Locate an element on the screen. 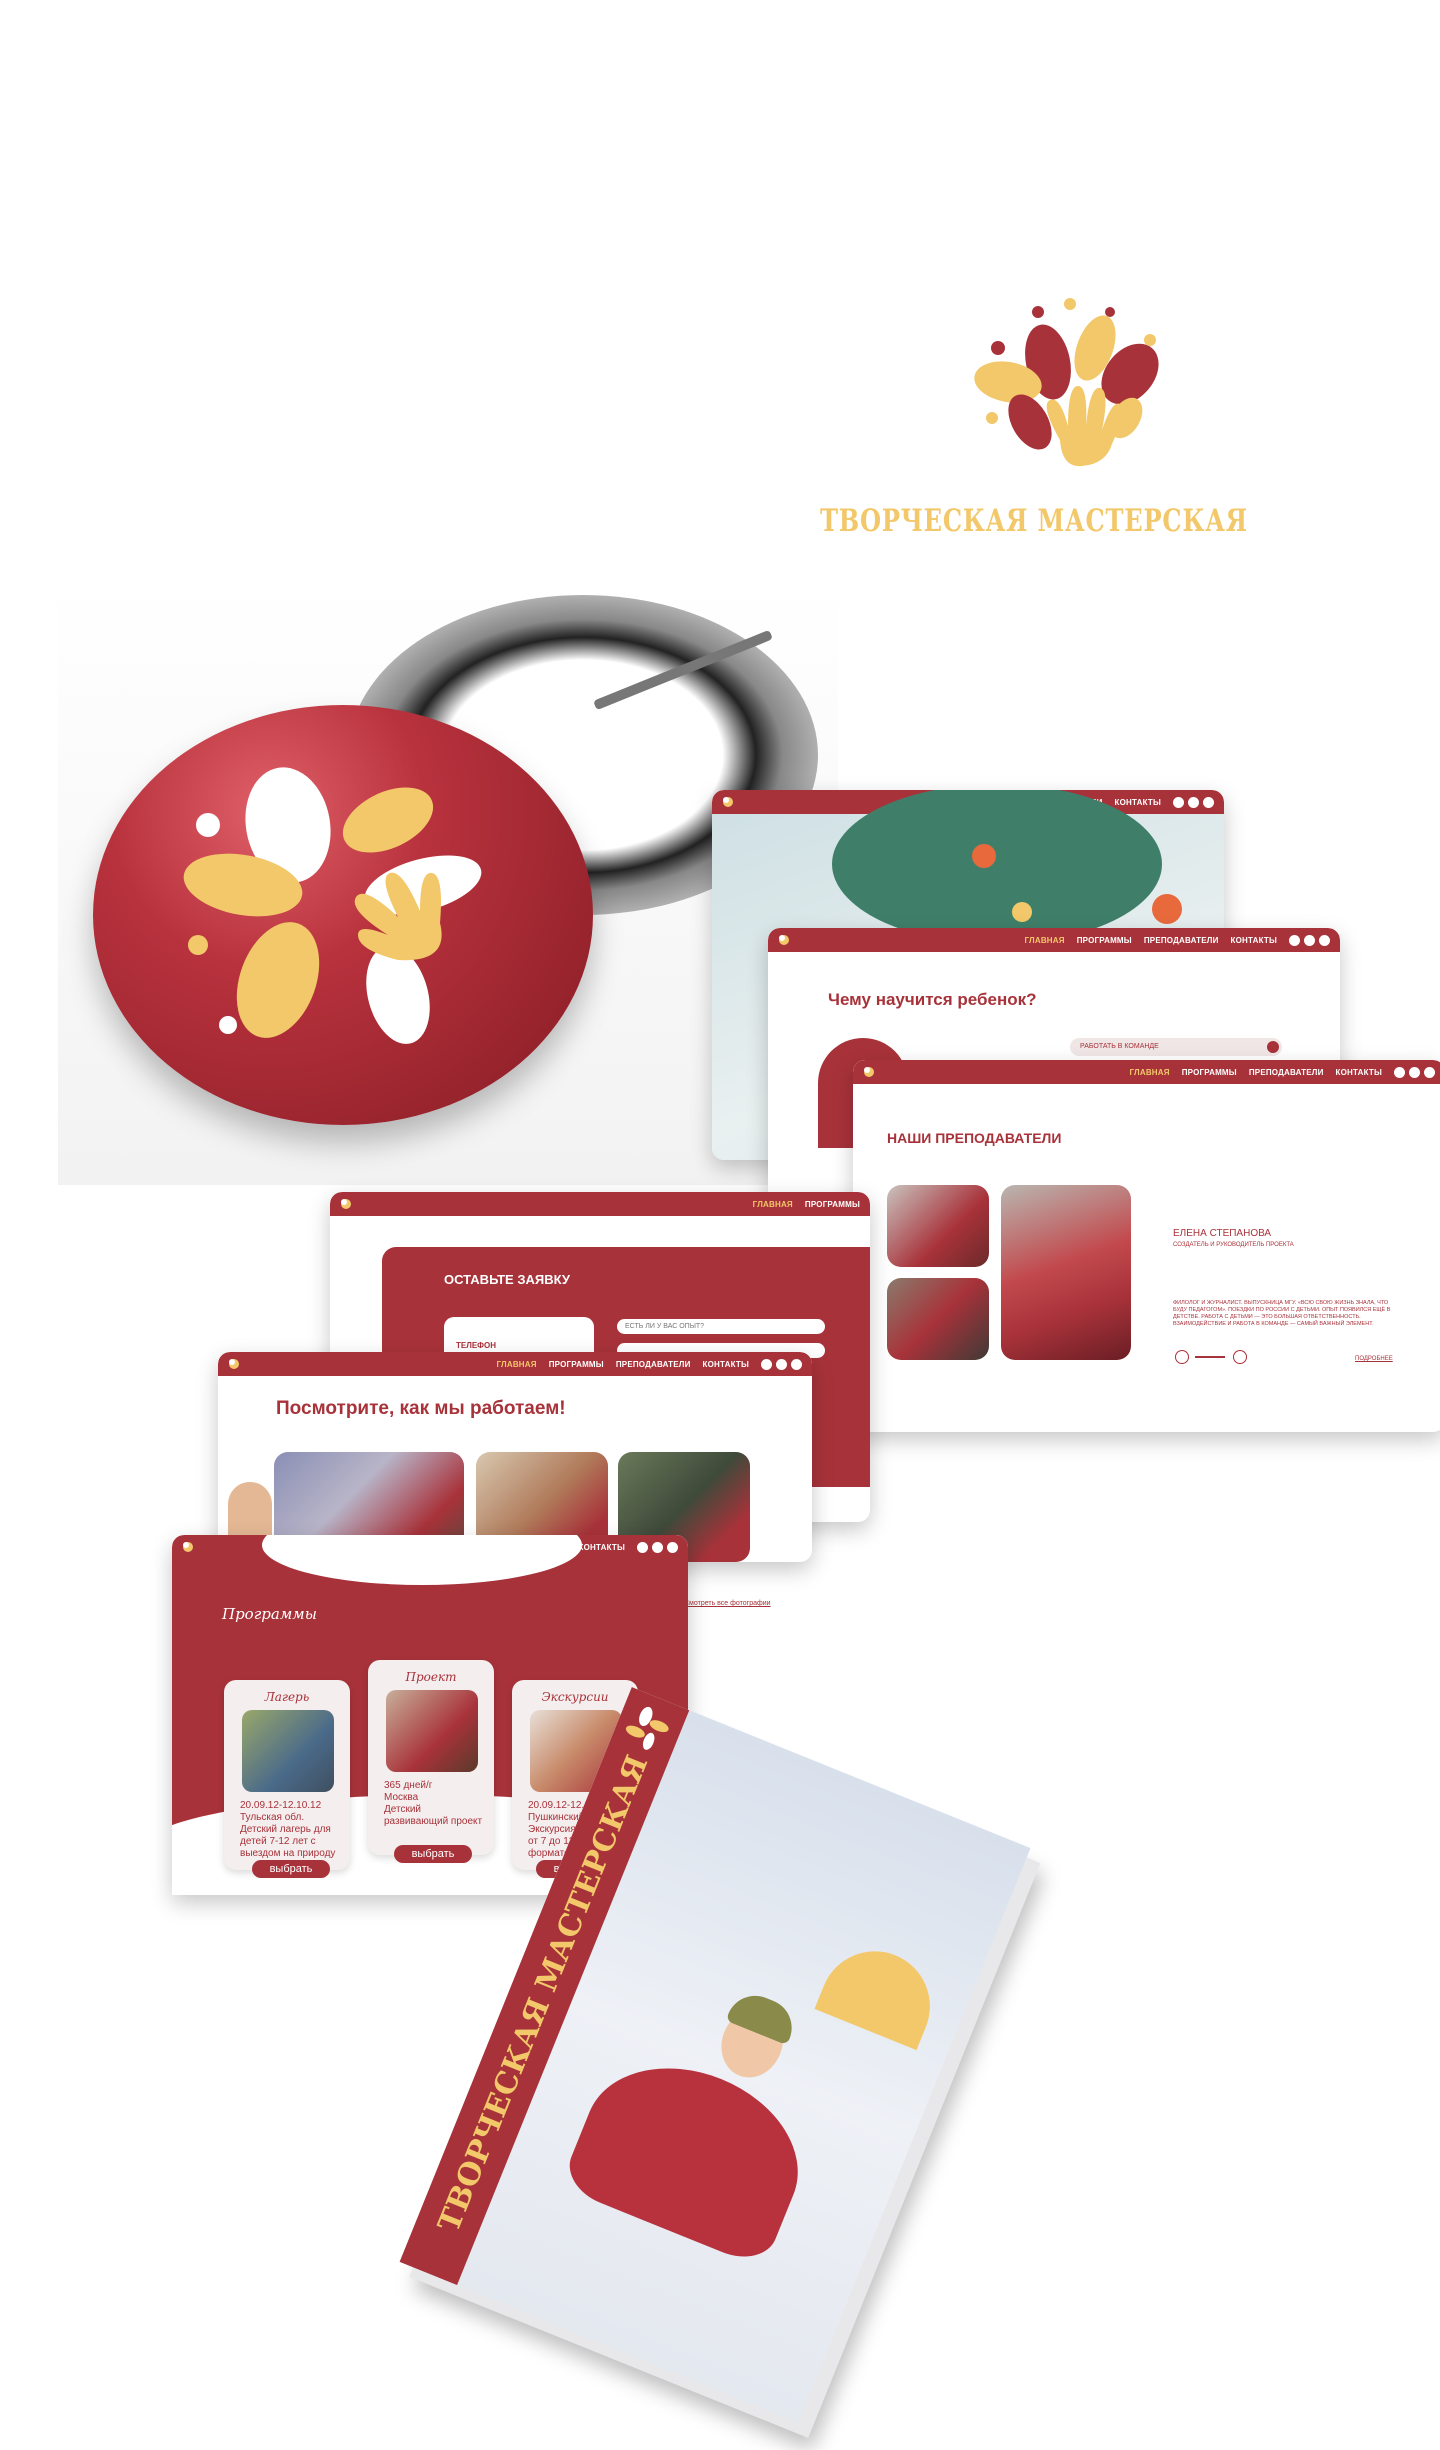  brand-logo: ТВОРЧЕСКАЯ МАСТЕРСКАЯ is located at coordinates (1040, 415).